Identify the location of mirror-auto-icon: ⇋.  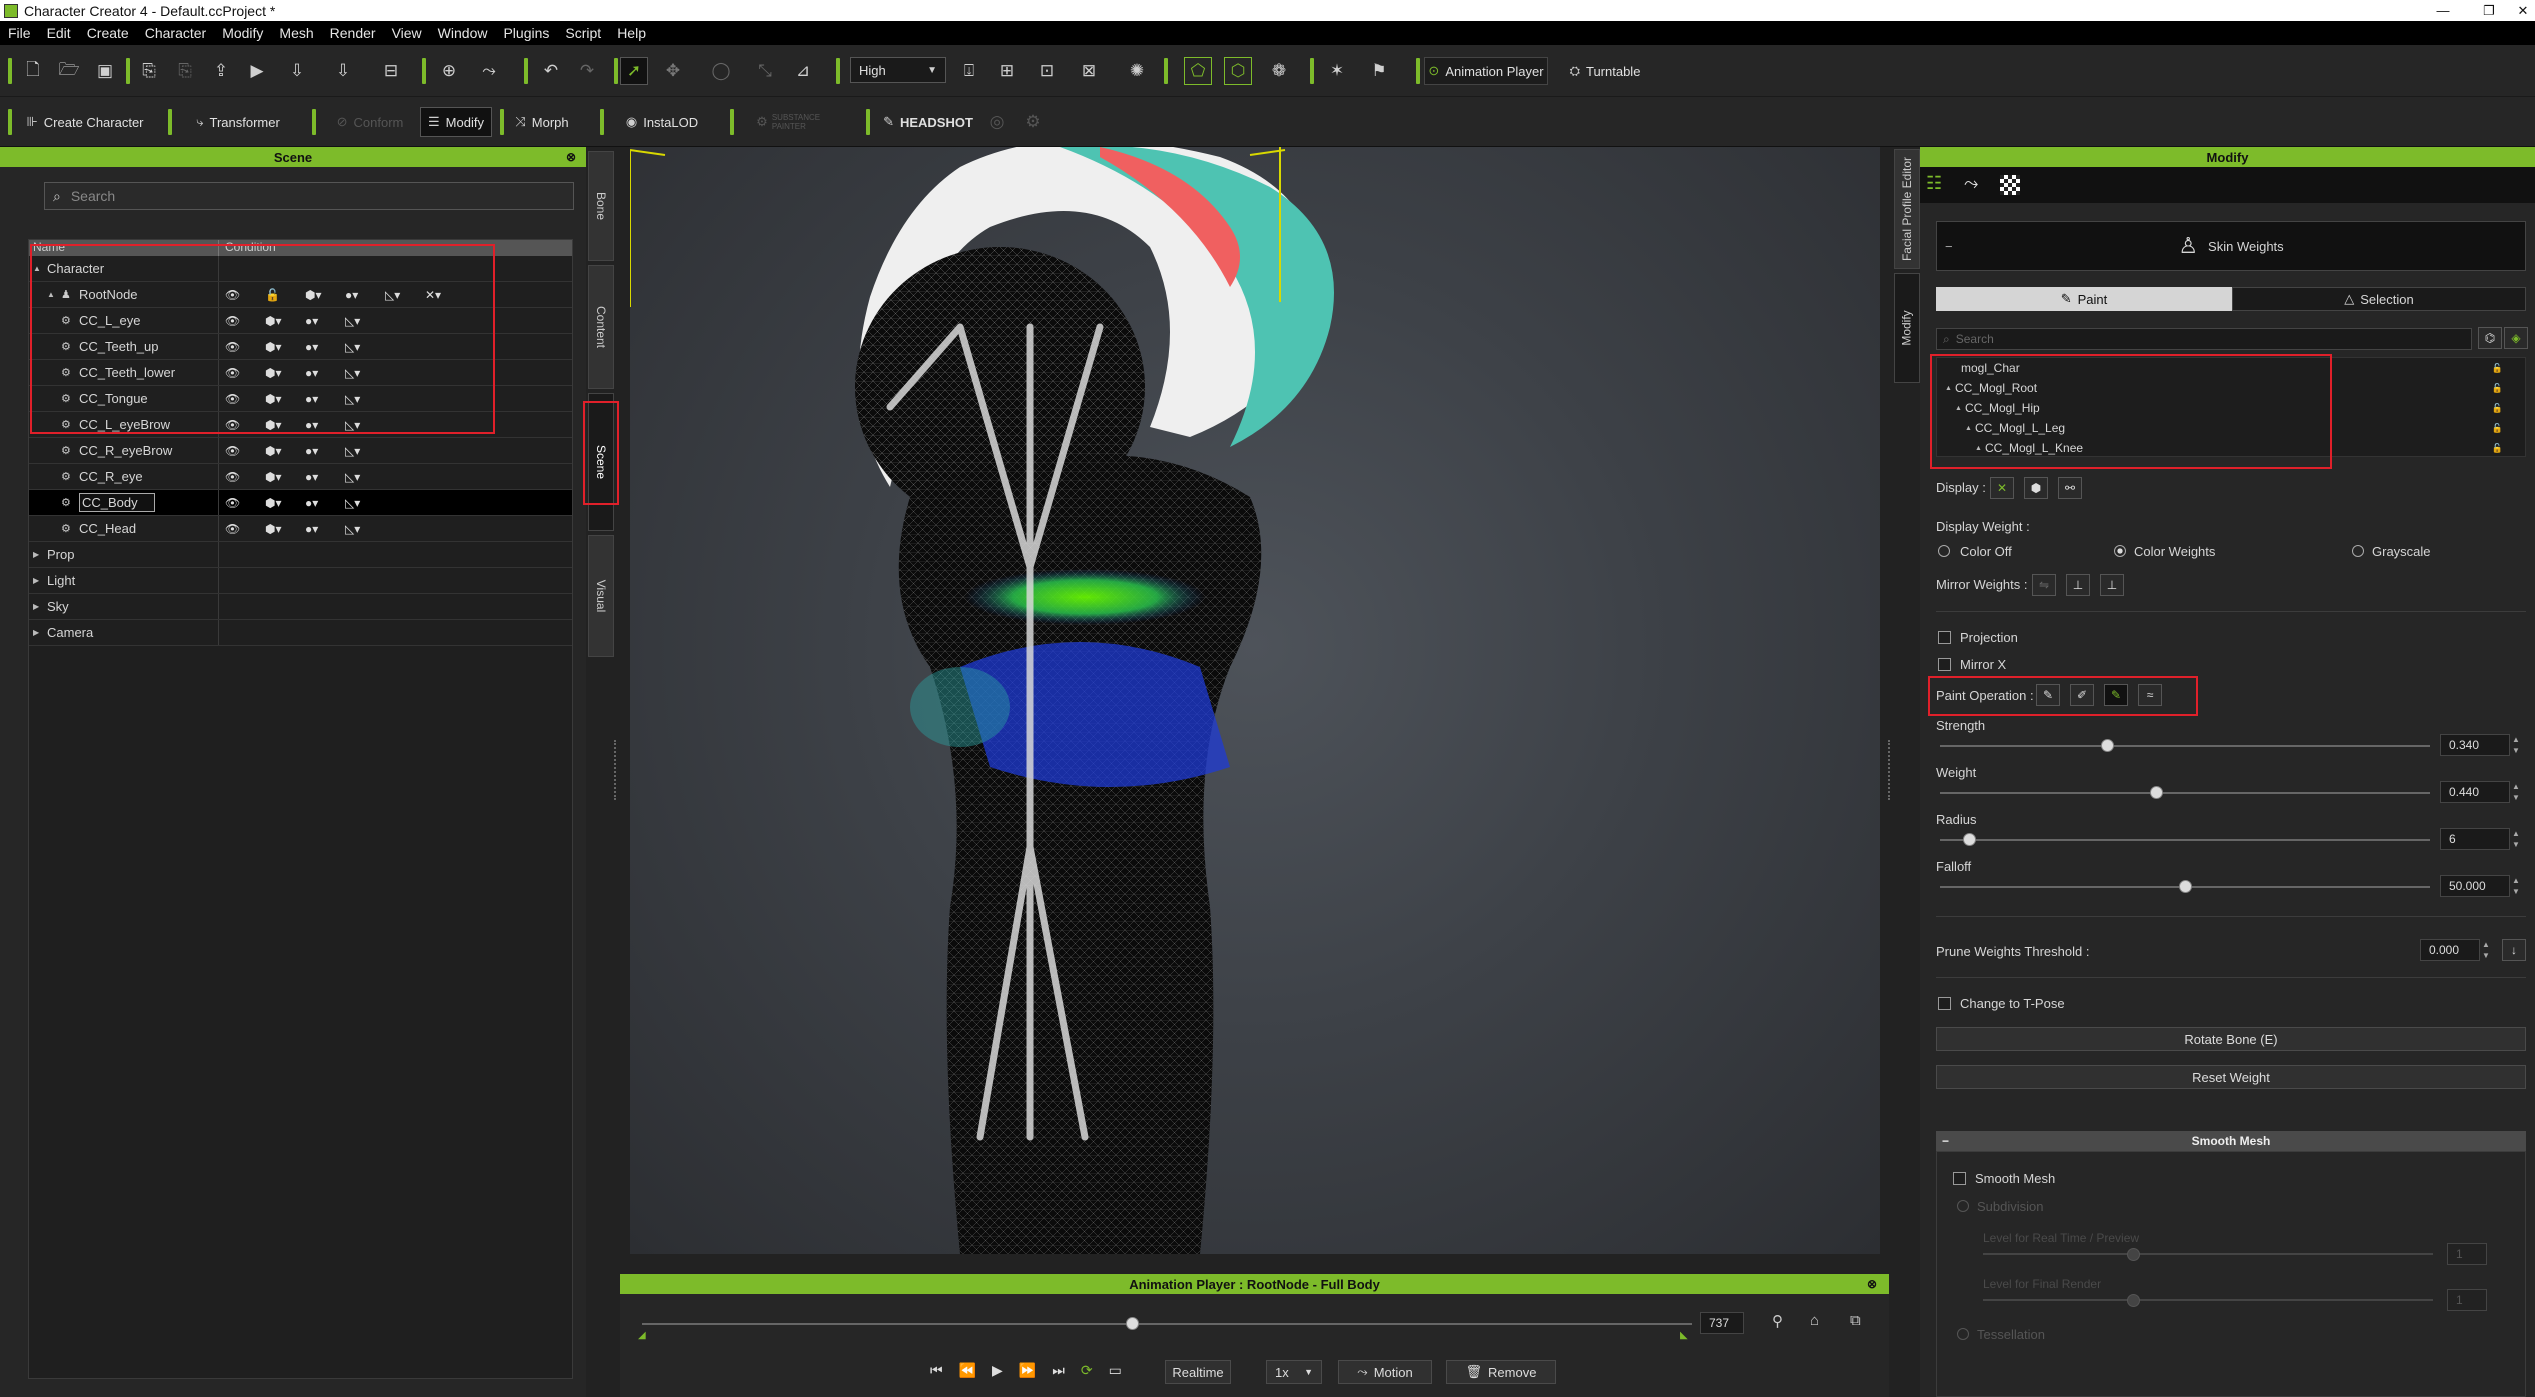
(2044, 585).